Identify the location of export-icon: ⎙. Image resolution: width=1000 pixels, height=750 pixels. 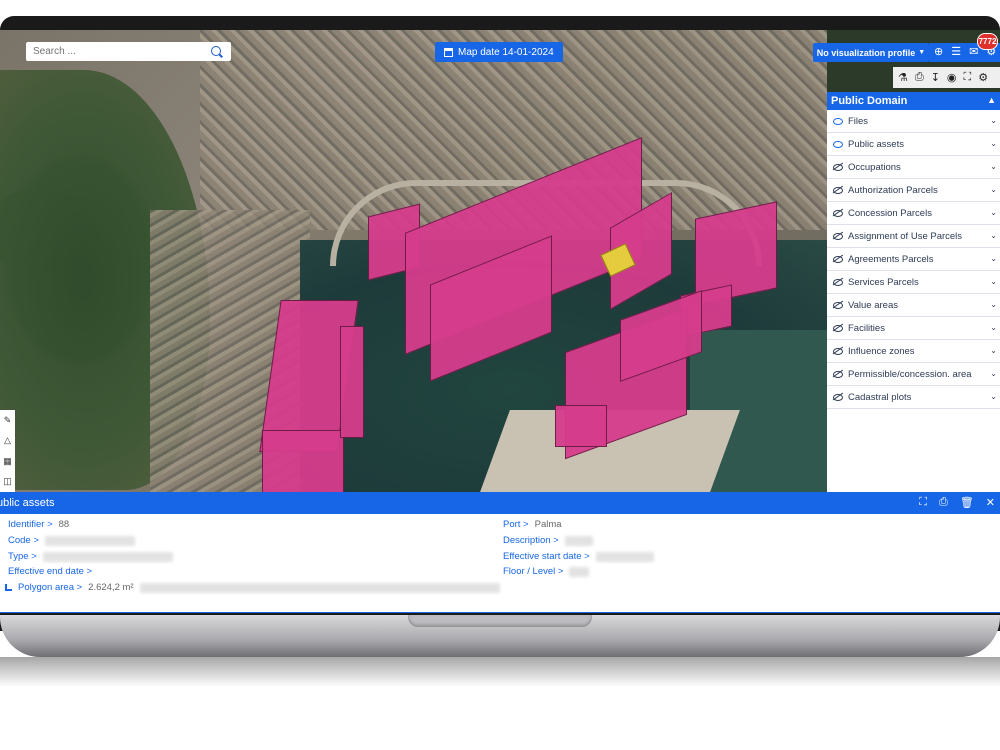
(943, 502).